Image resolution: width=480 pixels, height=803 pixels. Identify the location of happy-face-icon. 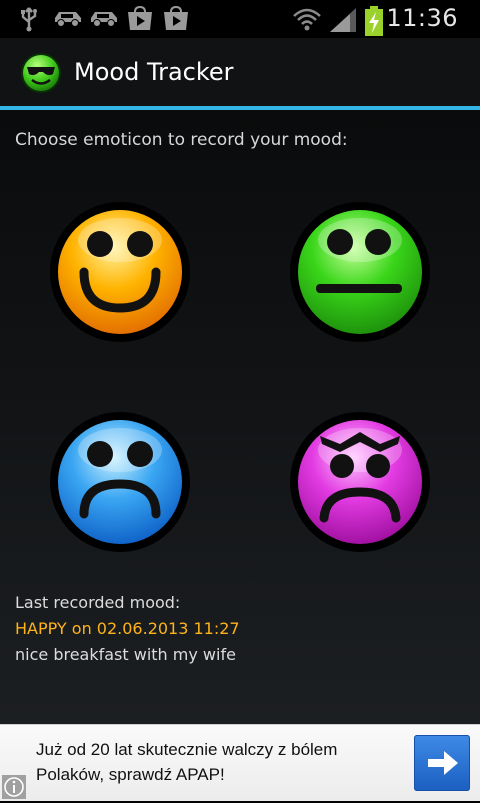
(120, 272).